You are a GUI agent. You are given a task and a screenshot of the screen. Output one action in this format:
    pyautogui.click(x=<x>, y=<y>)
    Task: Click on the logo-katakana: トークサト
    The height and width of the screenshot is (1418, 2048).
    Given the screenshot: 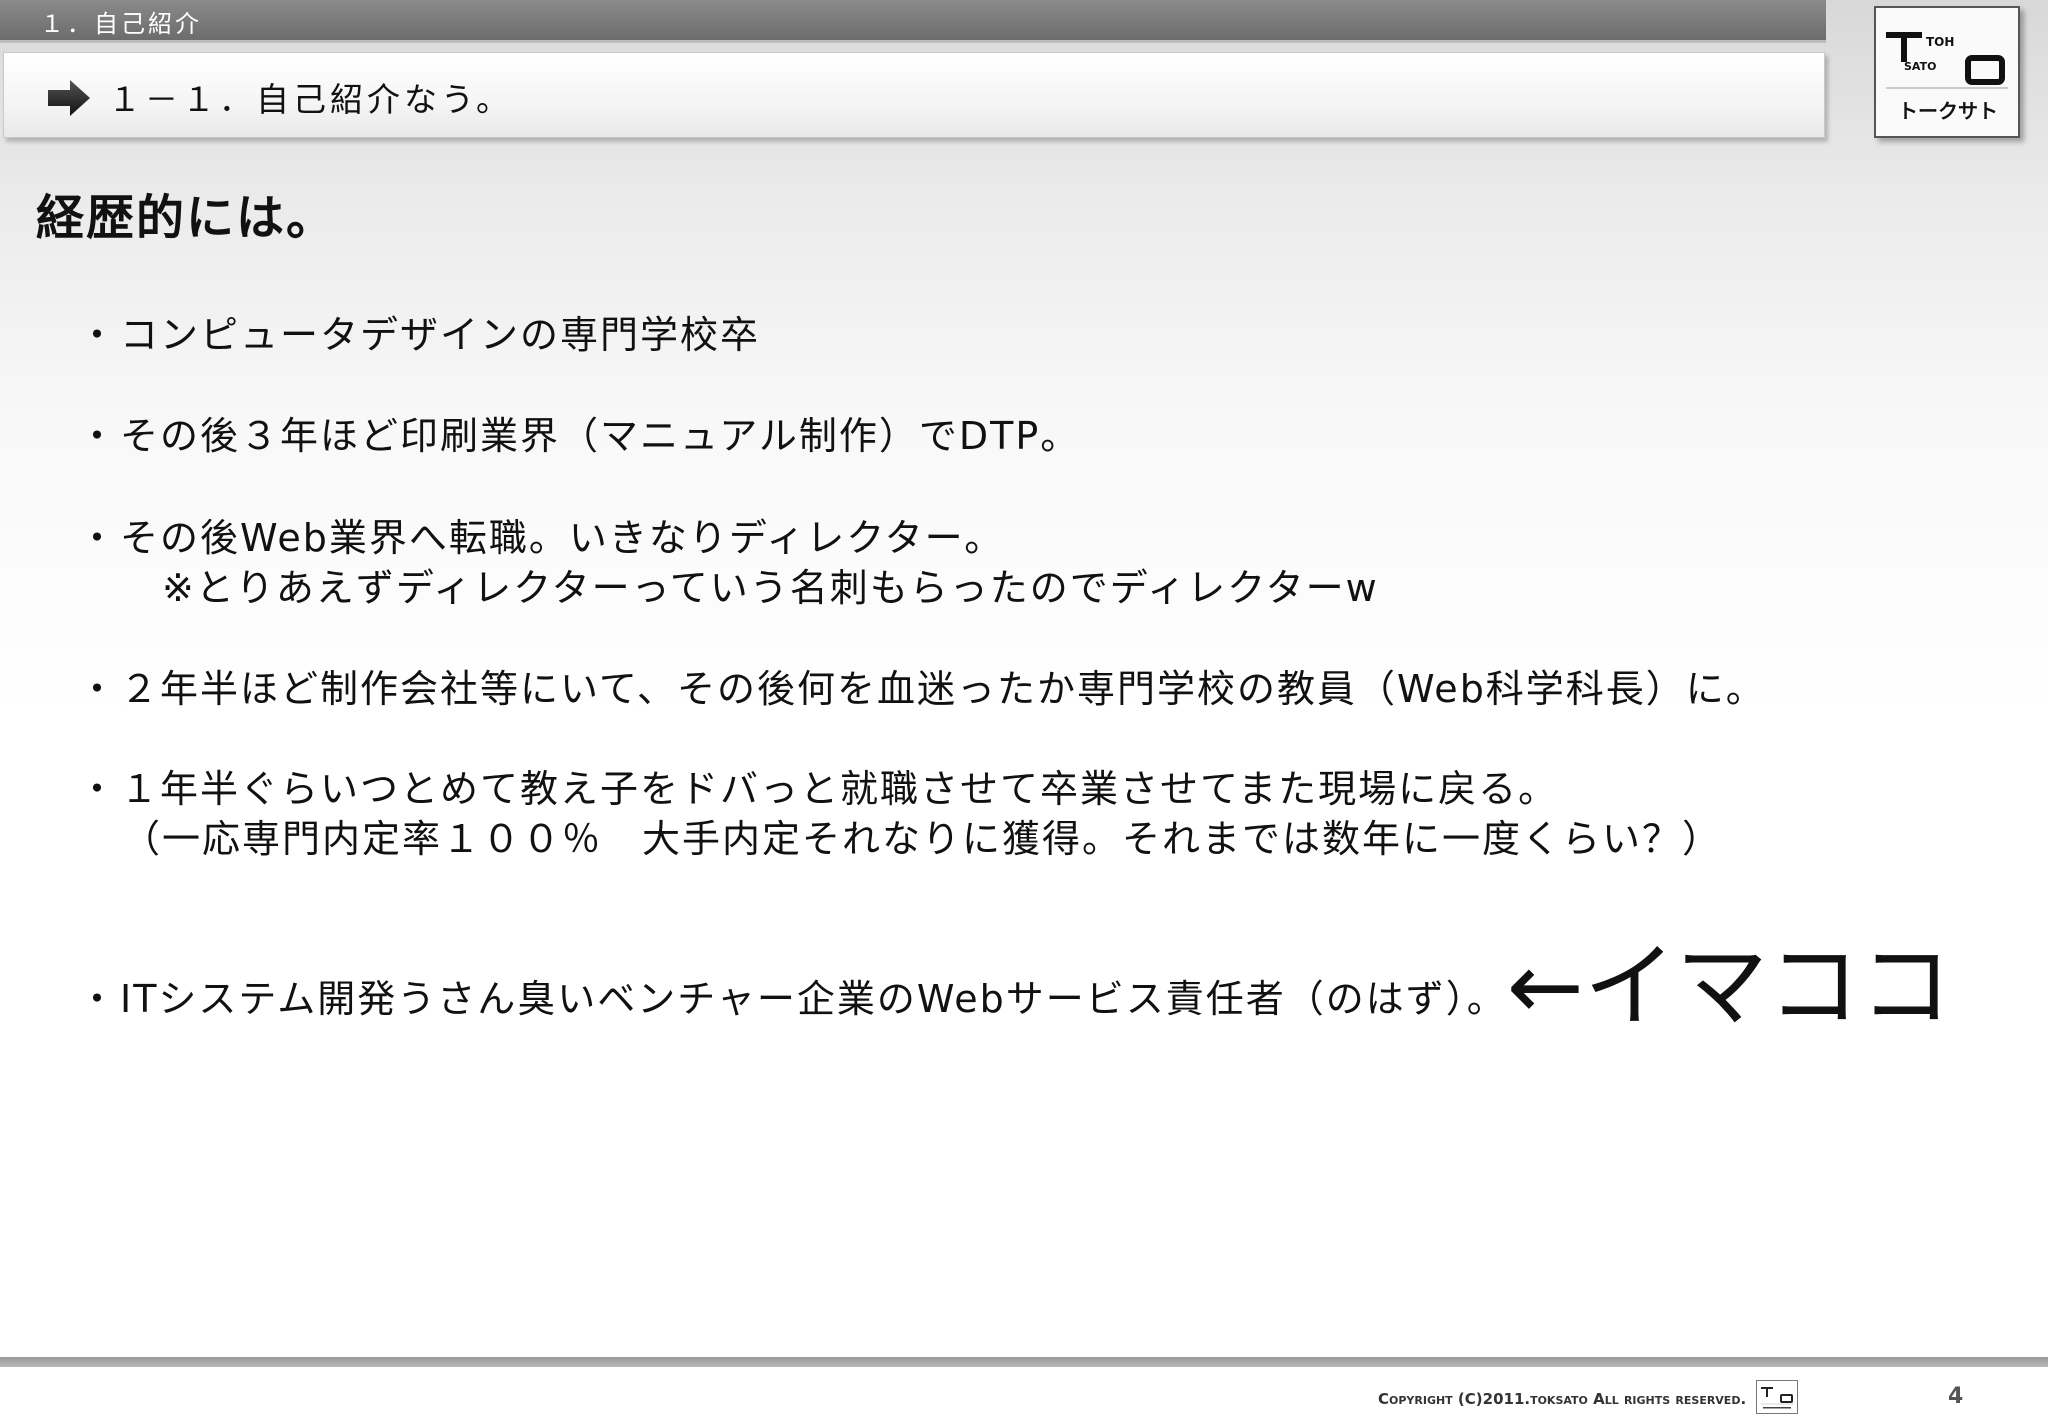 What is the action you would take?
    pyautogui.click(x=1948, y=111)
    